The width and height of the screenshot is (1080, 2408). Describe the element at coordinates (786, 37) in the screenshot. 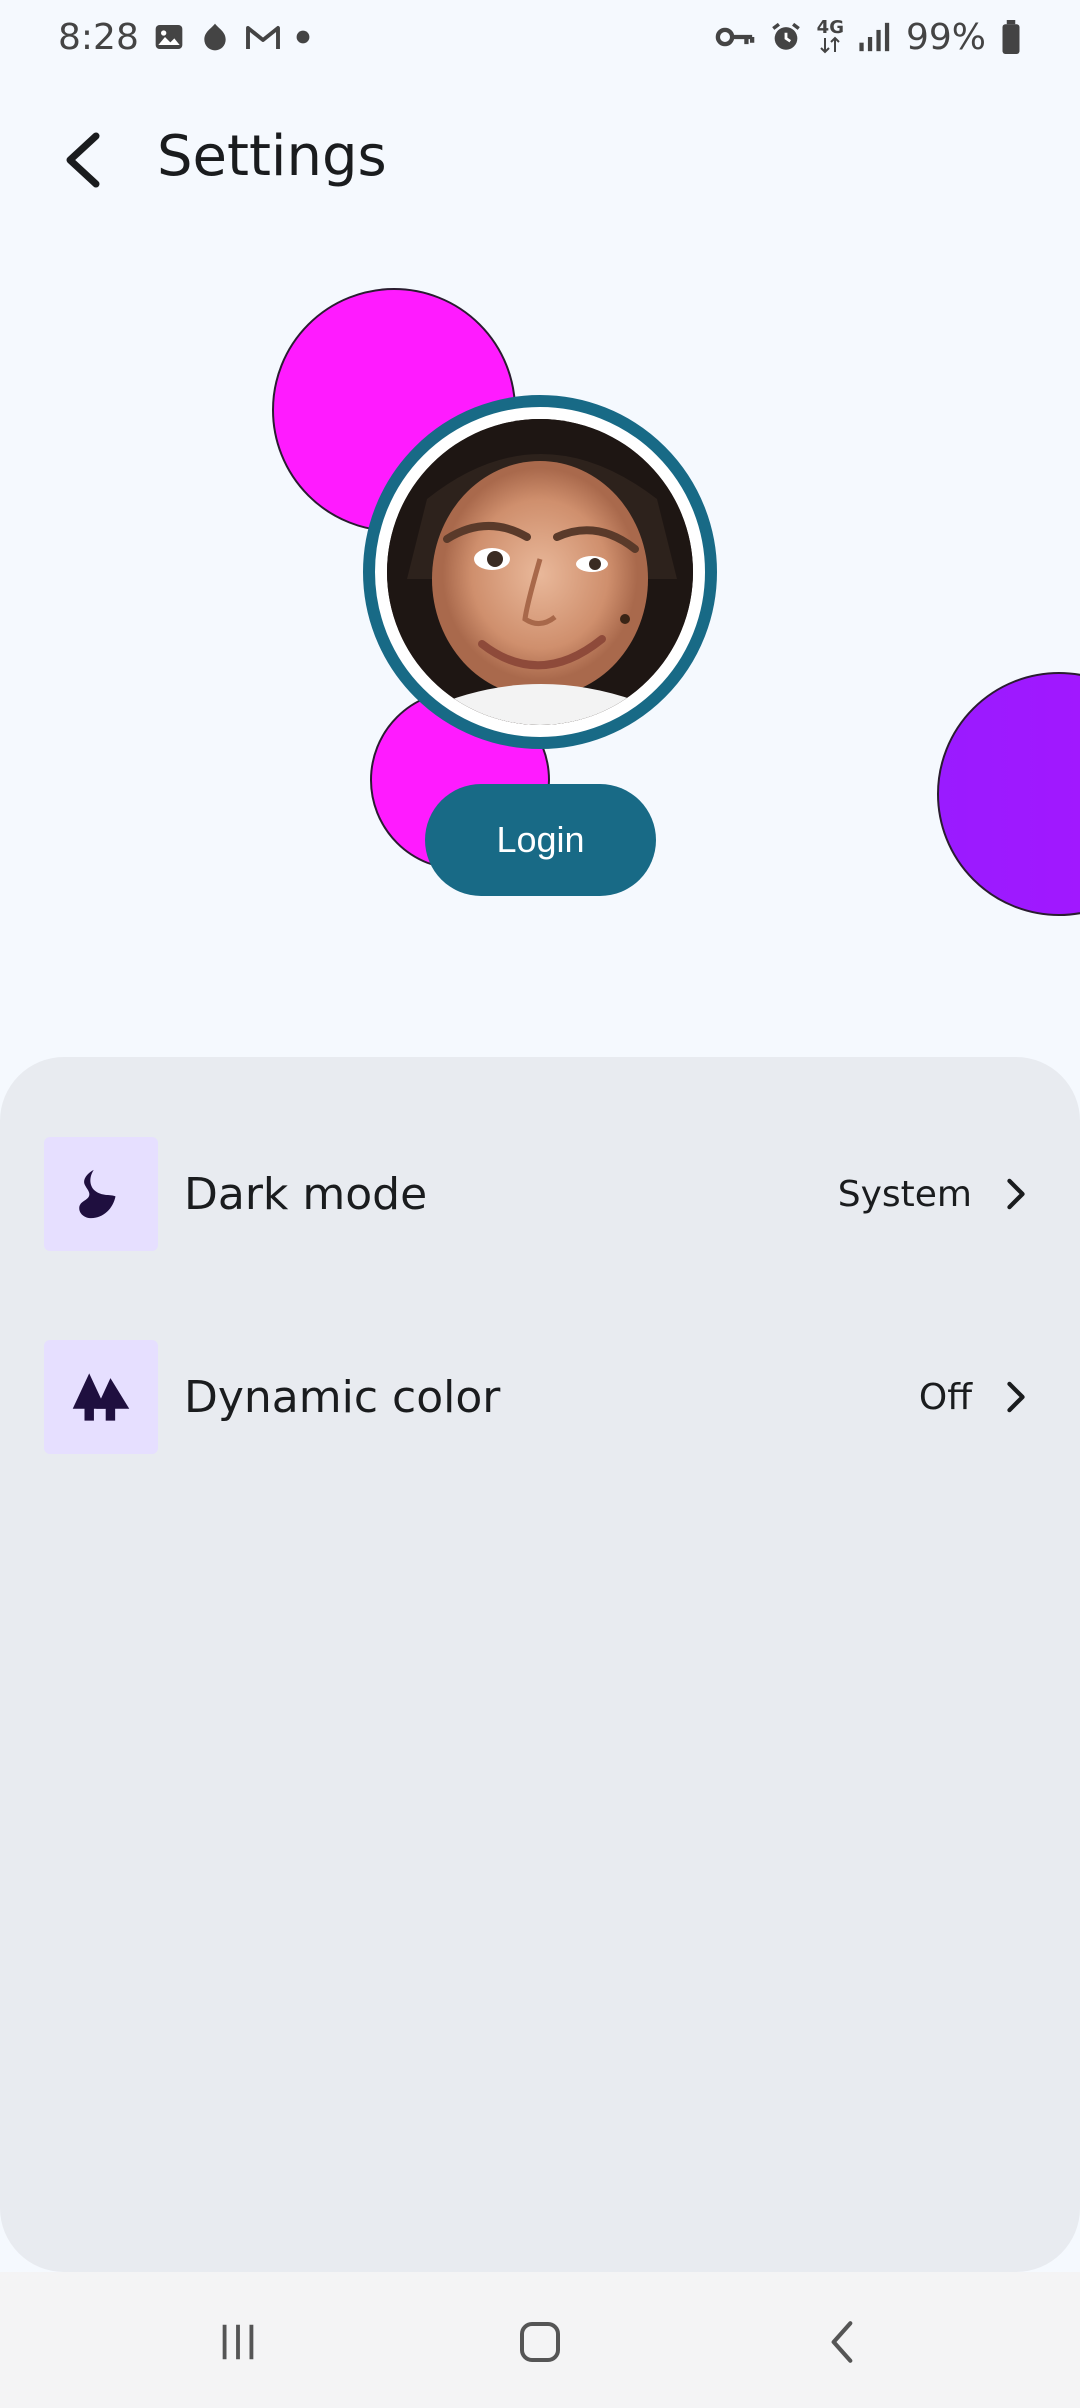

I see `alarm-icon` at that location.